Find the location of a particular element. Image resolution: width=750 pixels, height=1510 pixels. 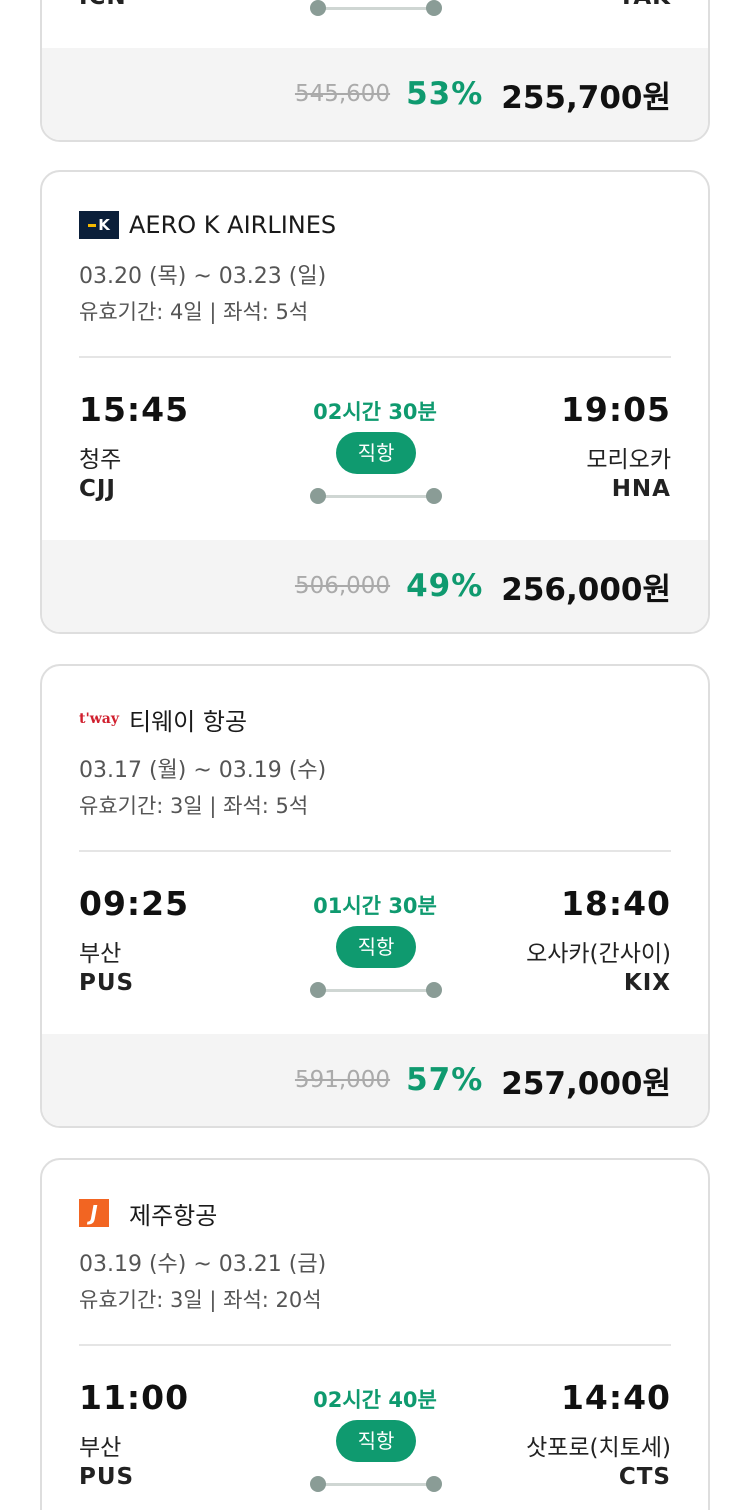

departure-code: ICN is located at coordinates (103, 5).